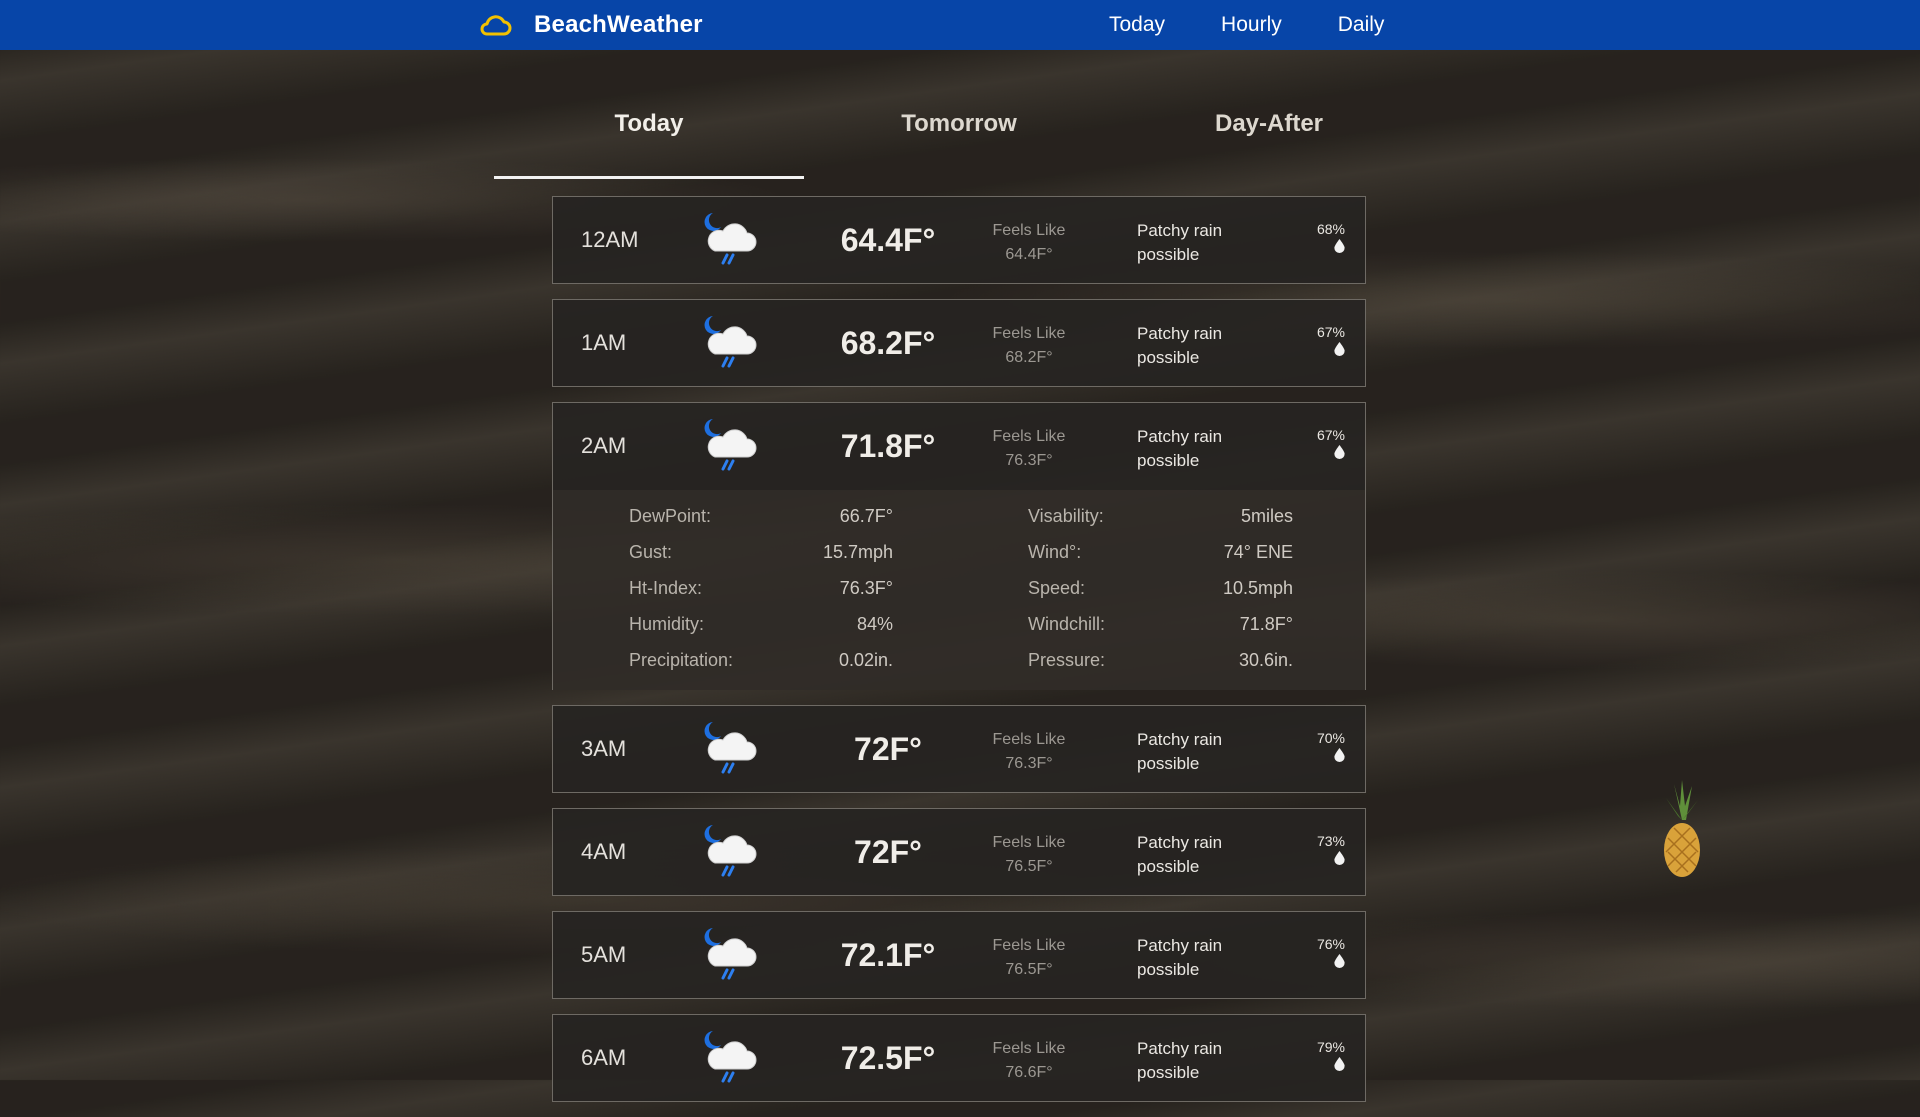 This screenshot has height=1117, width=1920. Describe the element at coordinates (888, 955) in the screenshot. I see `hour-temp: 72.1F°` at that location.